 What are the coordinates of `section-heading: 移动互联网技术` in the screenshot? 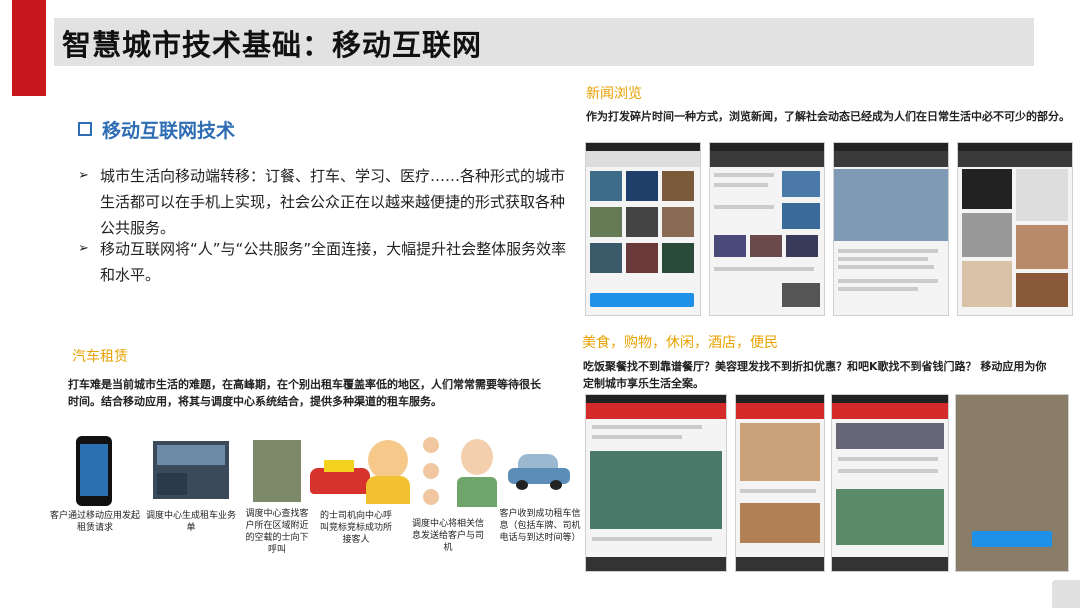 It's located at (156, 129).